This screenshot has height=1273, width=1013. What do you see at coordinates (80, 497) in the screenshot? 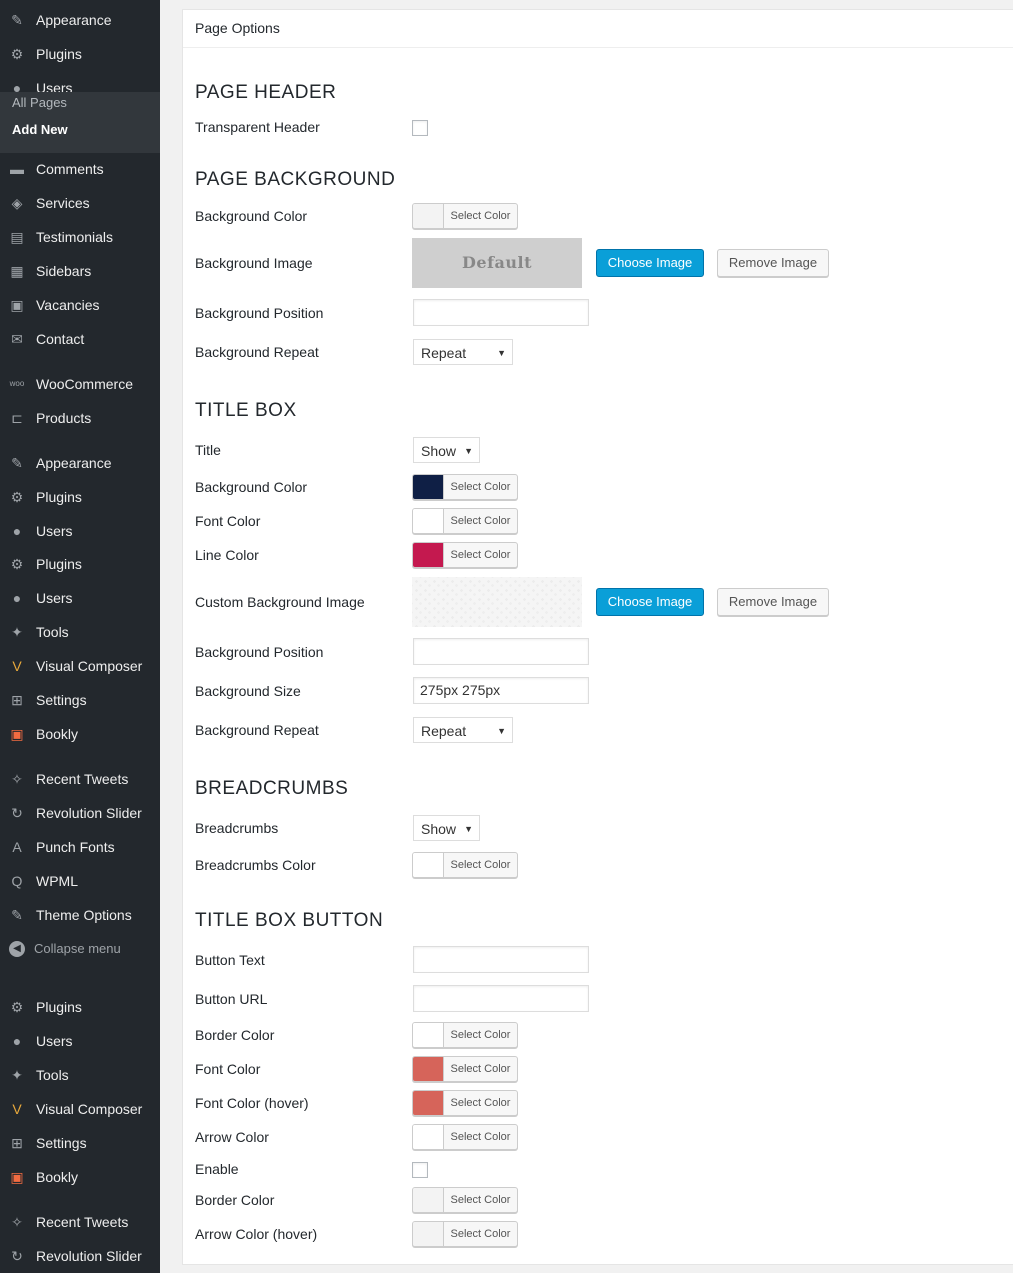
I see `menu-item-plugins-2: ⚙ Plugins` at bounding box center [80, 497].